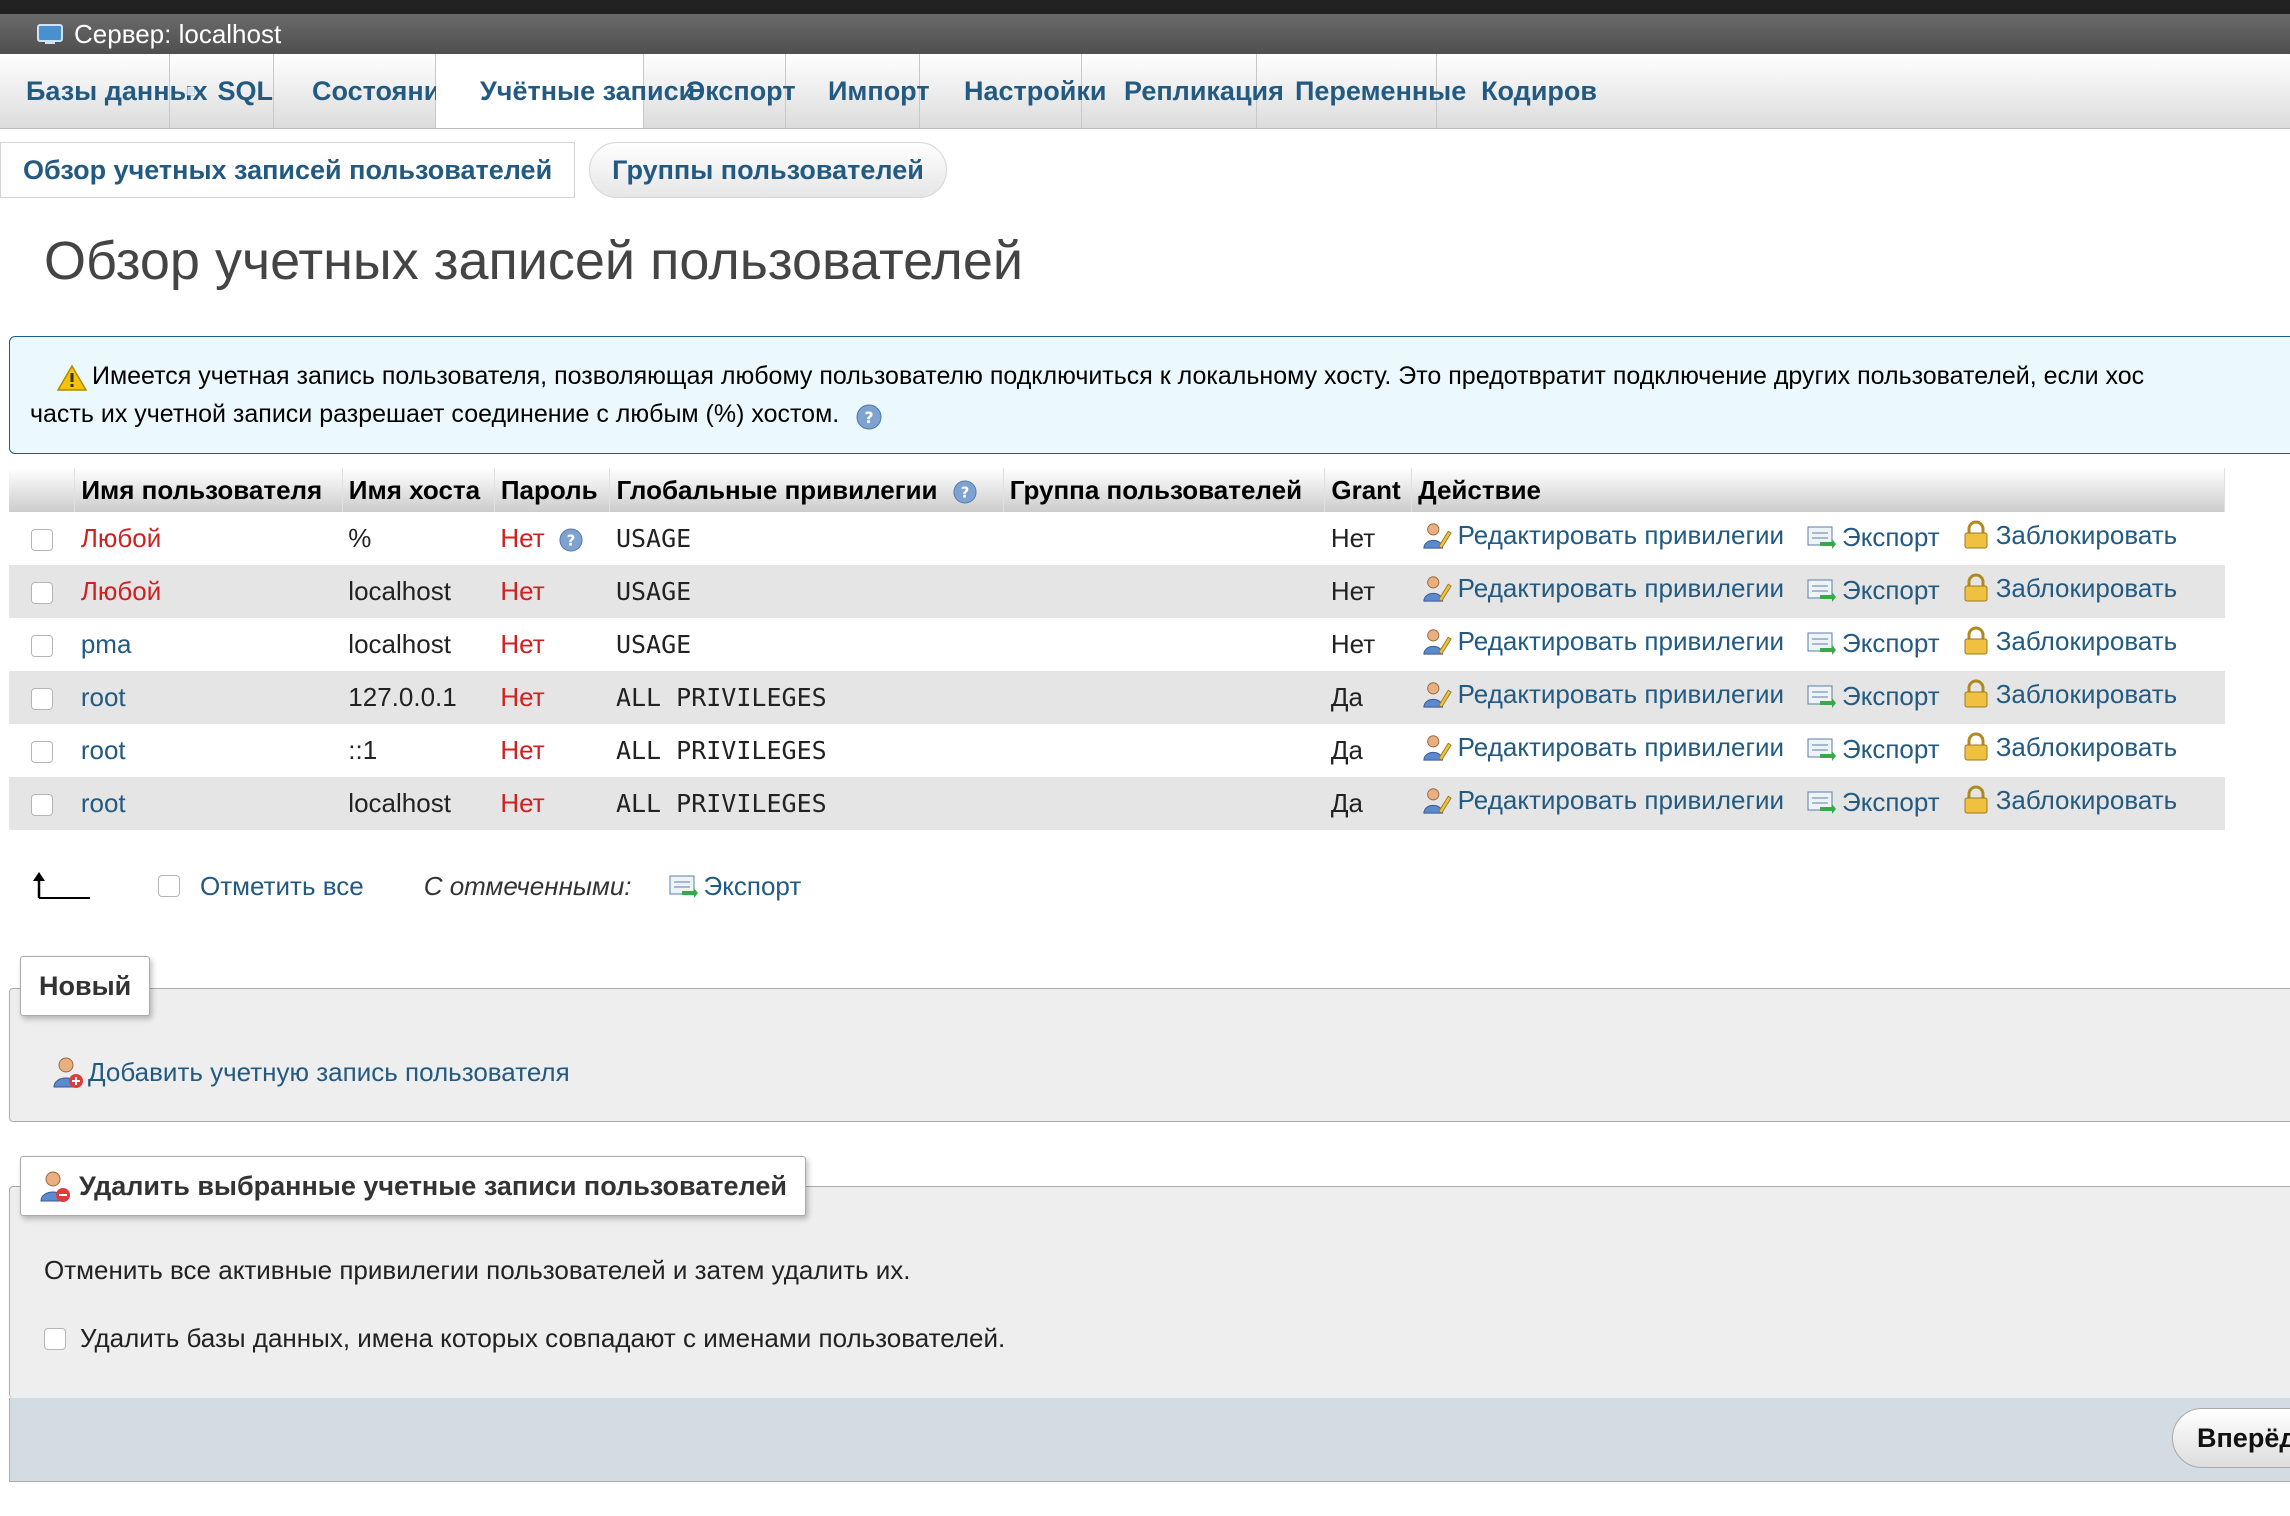  What do you see at coordinates (2231, 1438) in the screenshot?
I see `go-button: Вперёд` at bounding box center [2231, 1438].